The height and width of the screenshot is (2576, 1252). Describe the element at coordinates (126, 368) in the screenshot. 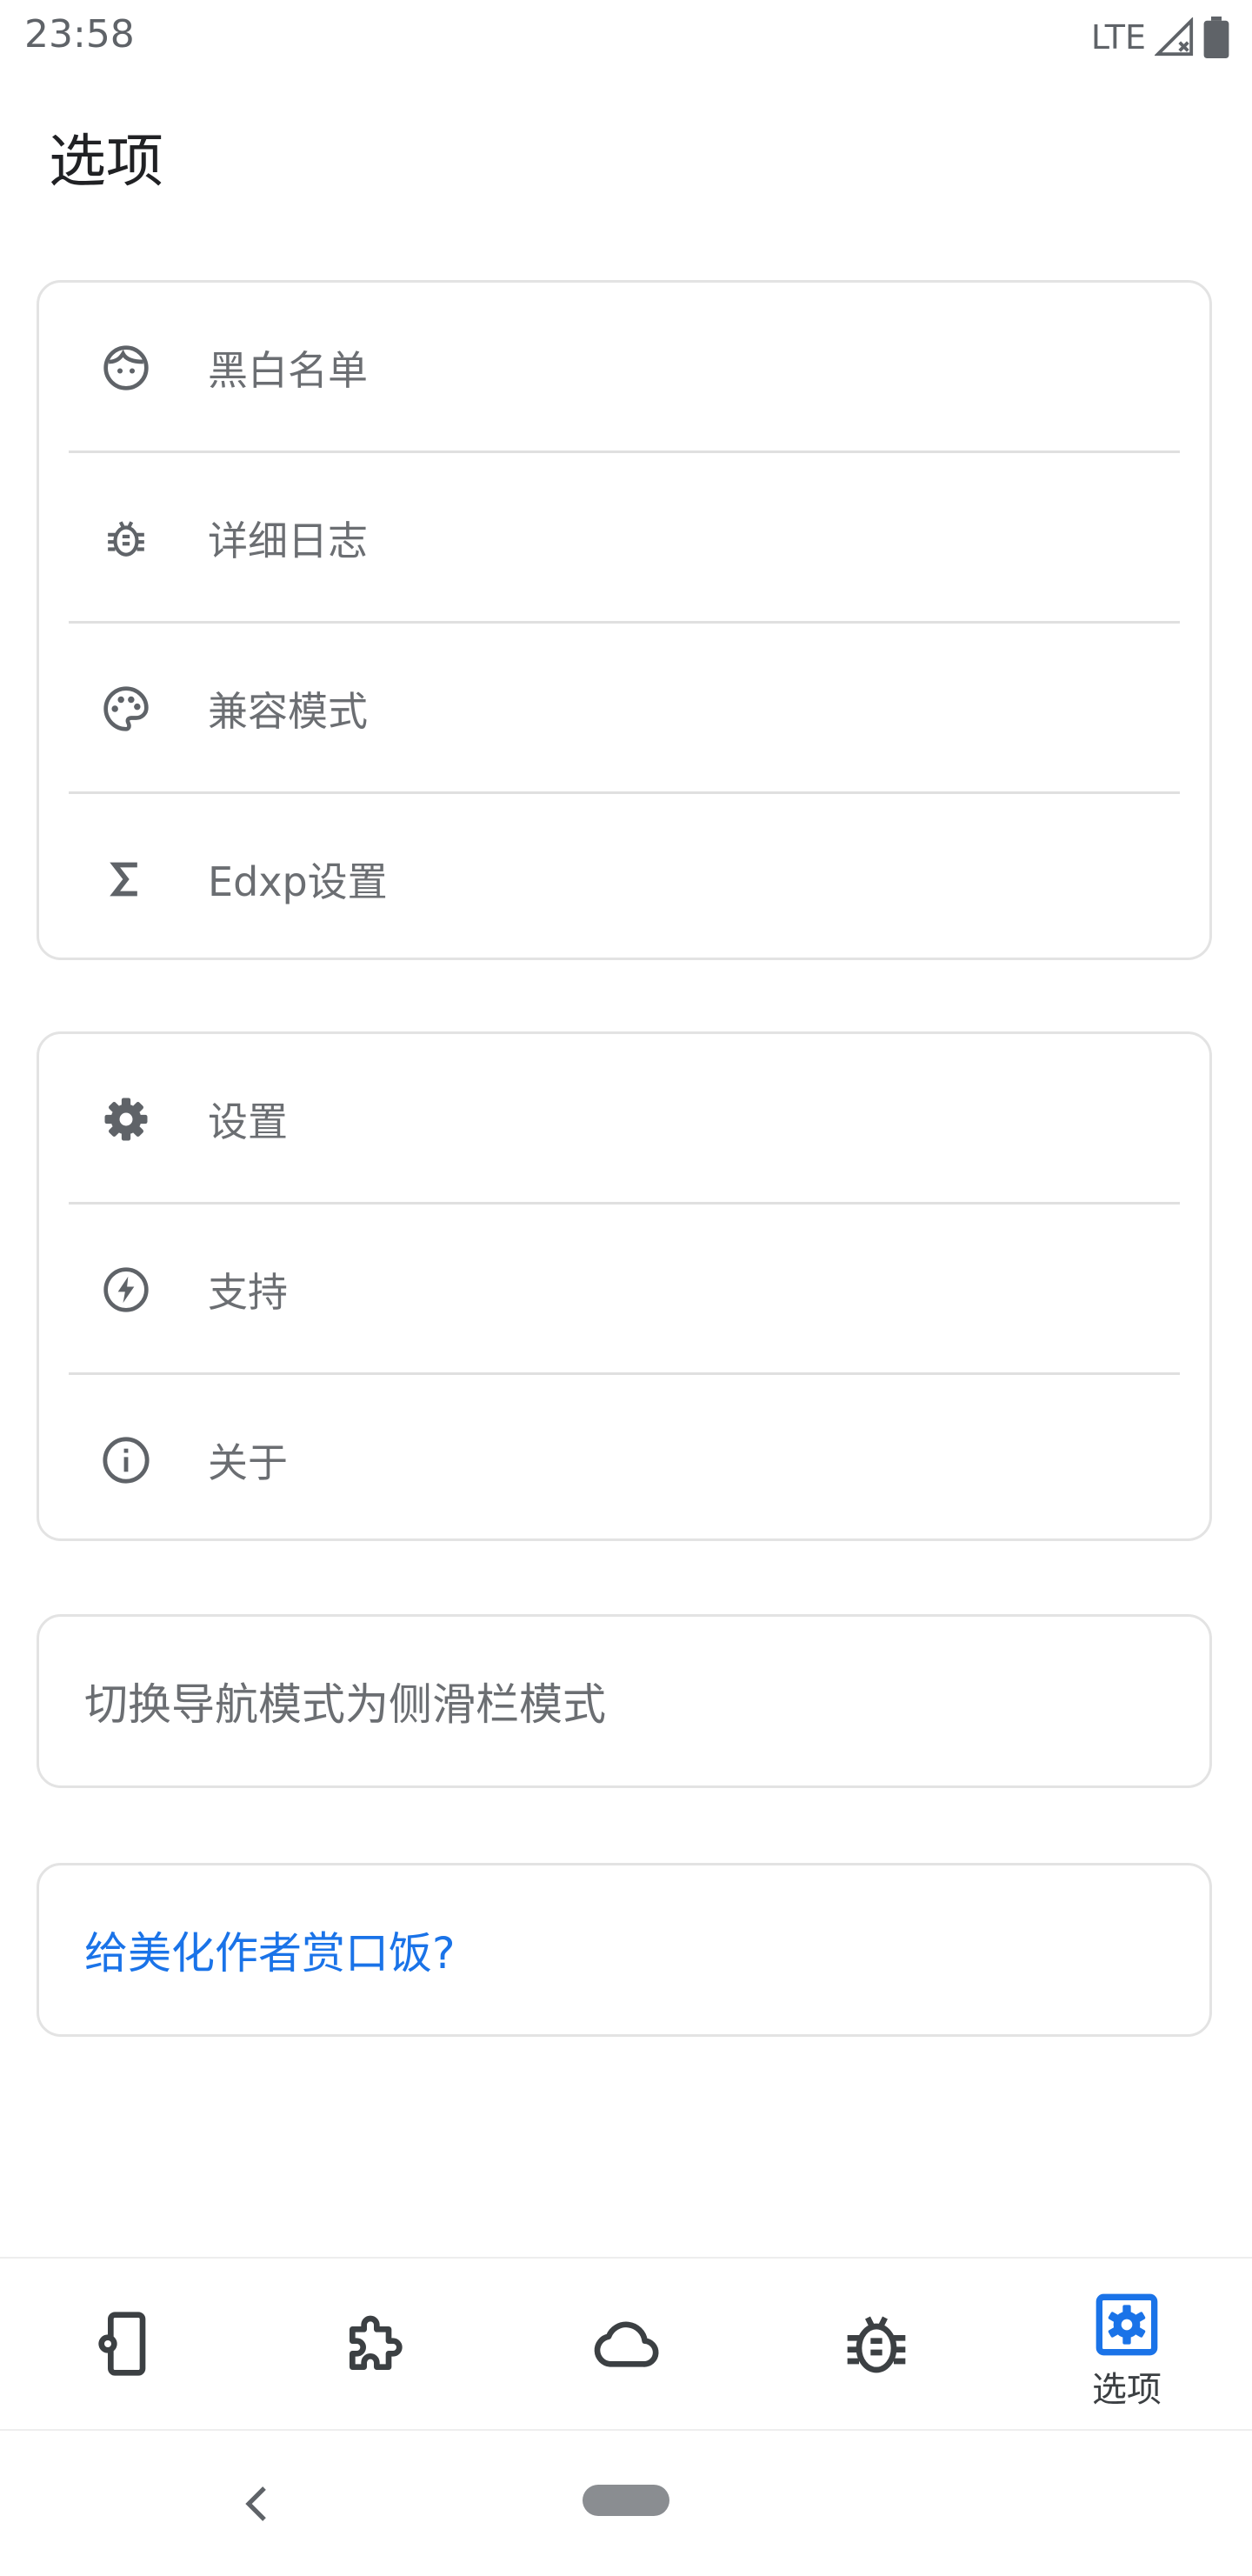

I see `face-icon` at that location.